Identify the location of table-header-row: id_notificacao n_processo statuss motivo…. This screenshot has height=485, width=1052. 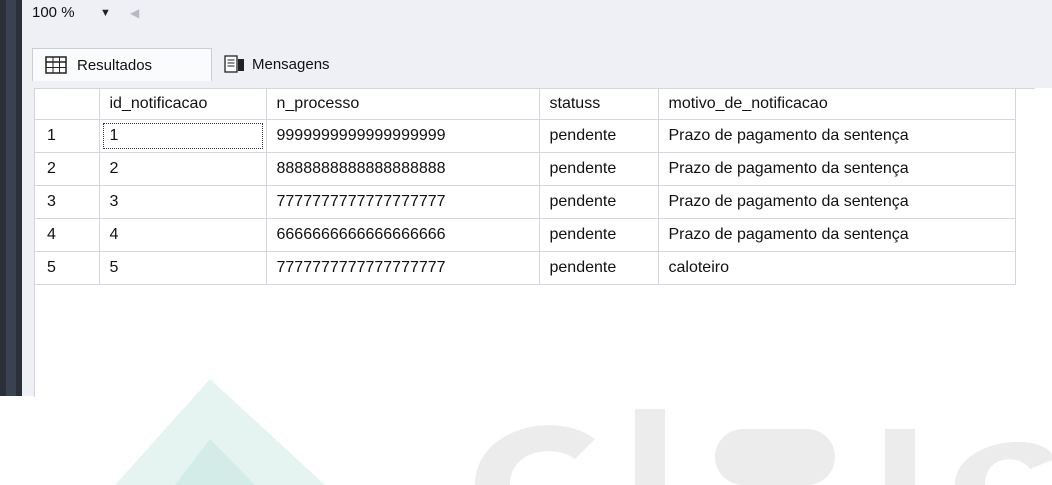
(525, 104).